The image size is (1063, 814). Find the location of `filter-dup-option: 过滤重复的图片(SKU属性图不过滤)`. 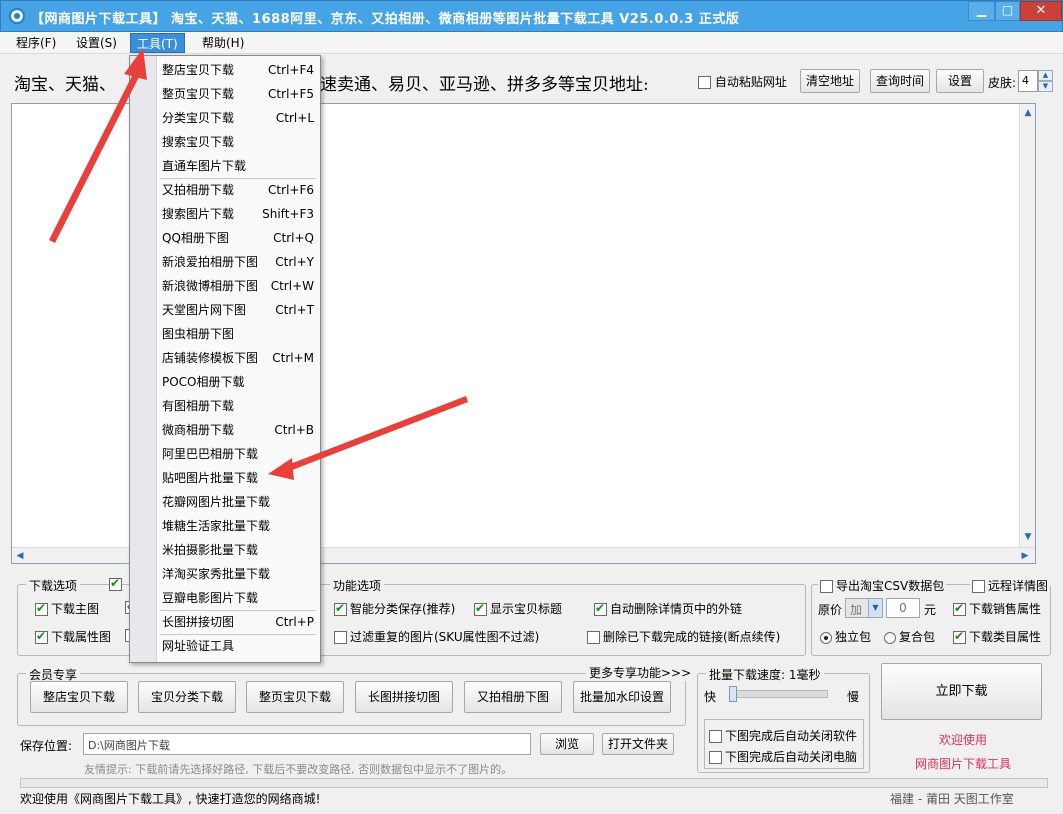

filter-dup-option: 过滤重复的图片(SKU属性图不过滤) is located at coordinates (436, 636).